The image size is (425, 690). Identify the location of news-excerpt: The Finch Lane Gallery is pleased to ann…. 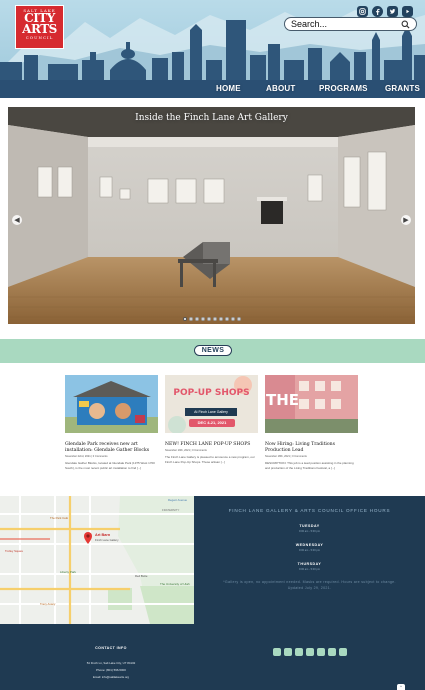
(210, 459).